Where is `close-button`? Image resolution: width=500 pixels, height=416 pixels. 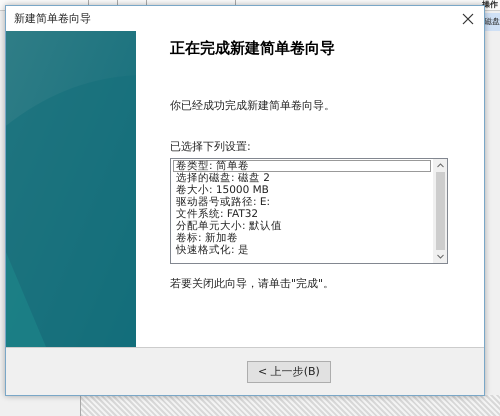
close-button is located at coordinates (468, 18).